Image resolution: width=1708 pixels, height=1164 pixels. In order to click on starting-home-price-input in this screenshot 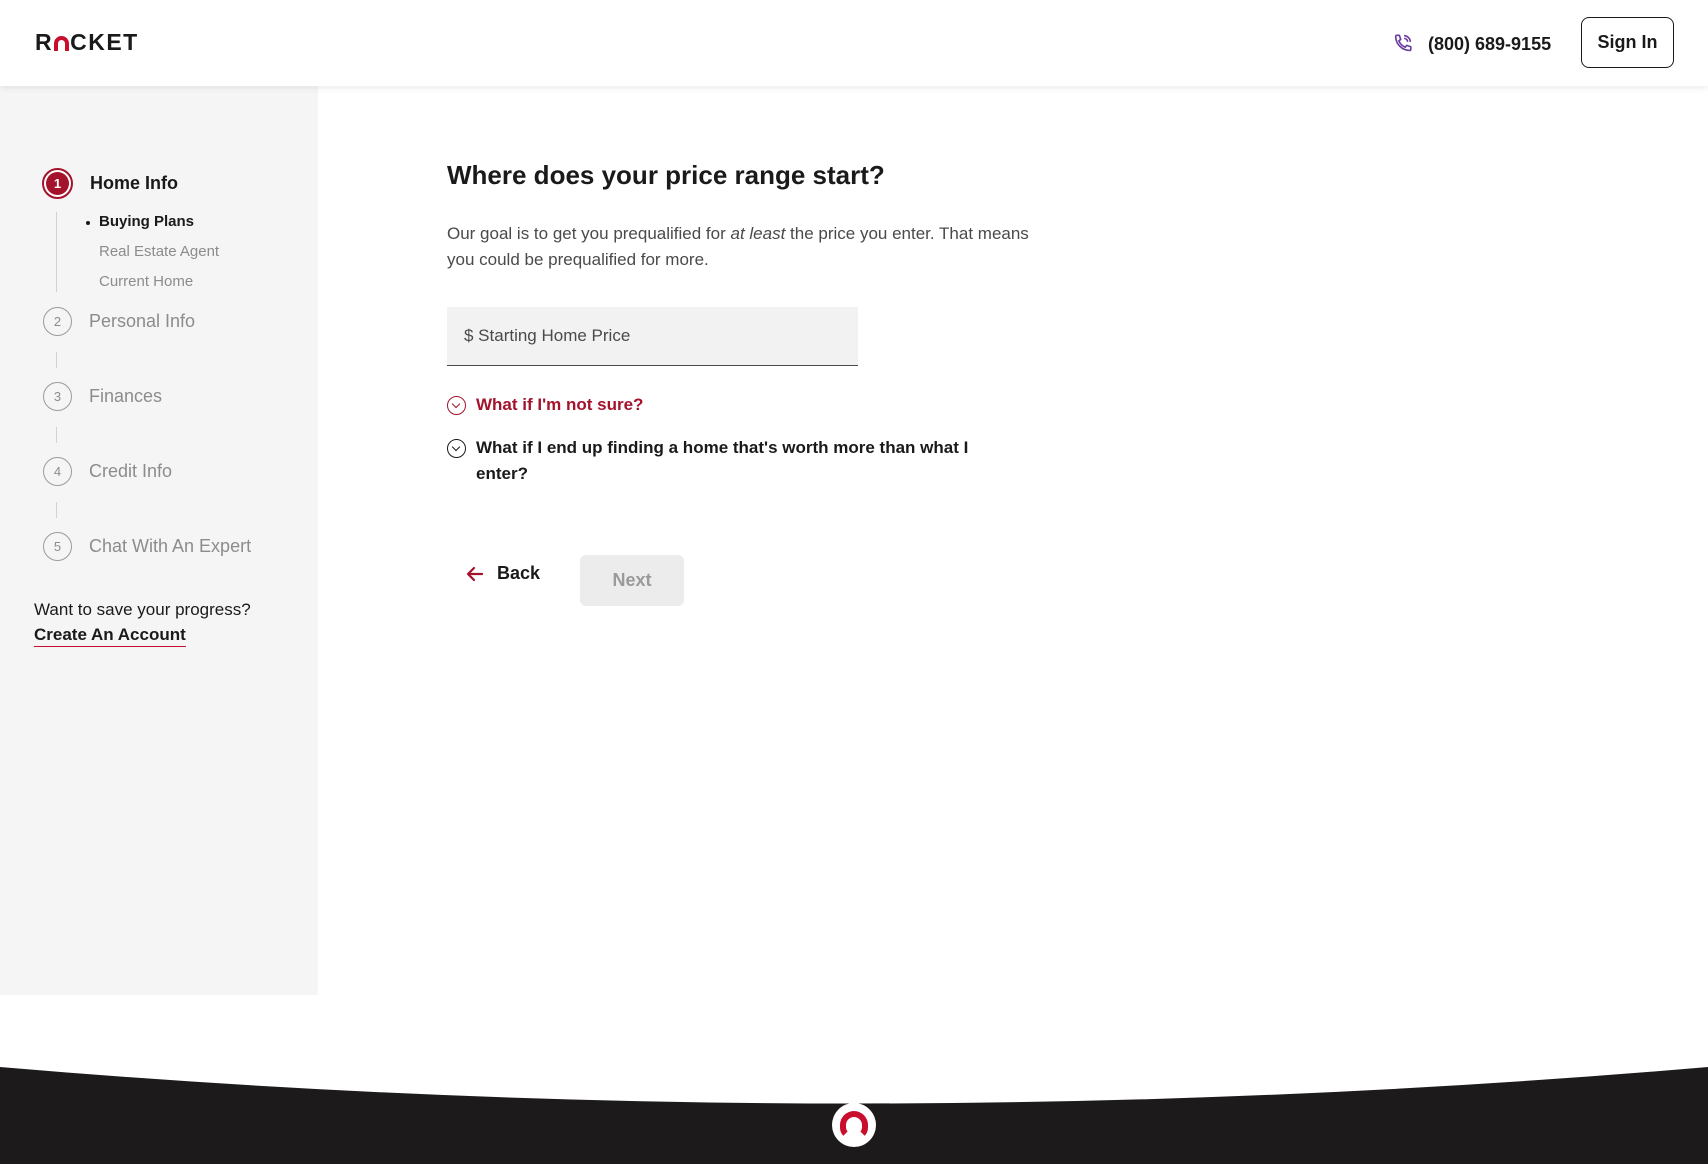, I will do `click(652, 336)`.